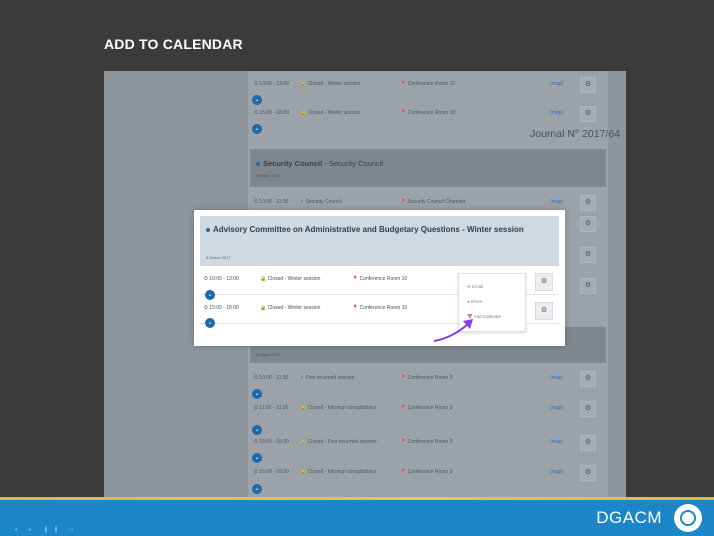 The width and height of the screenshot is (714, 536). I want to click on section-name: Security Council - Security Council, so click(319, 163).